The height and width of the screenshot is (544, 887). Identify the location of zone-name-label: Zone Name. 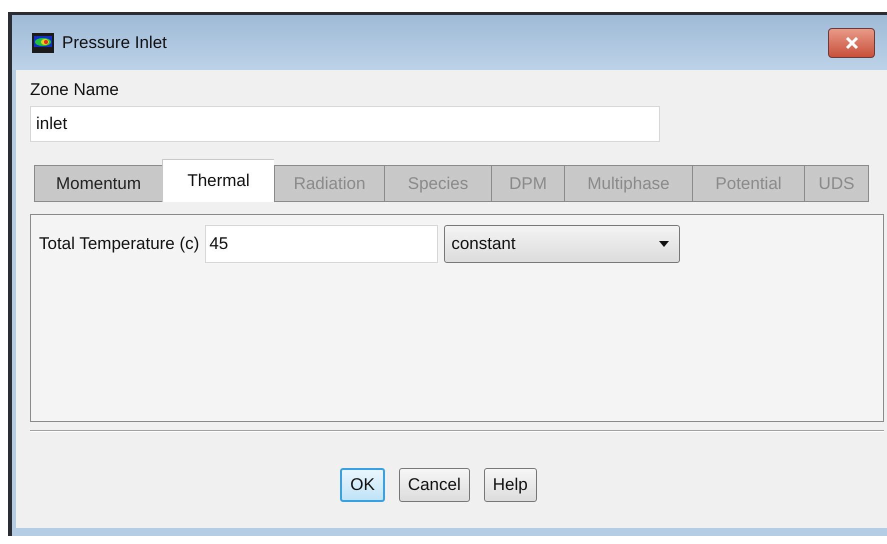
(74, 90).